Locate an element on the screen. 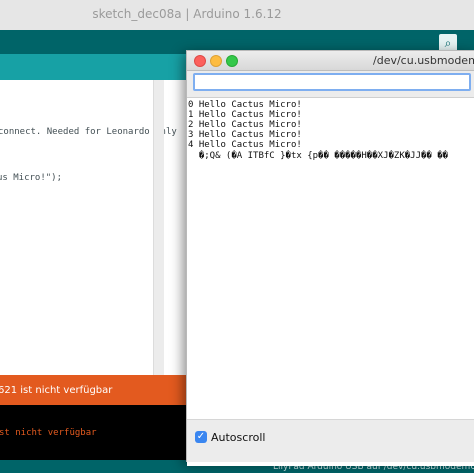  editor-scrollbar is located at coordinates (158, 227).